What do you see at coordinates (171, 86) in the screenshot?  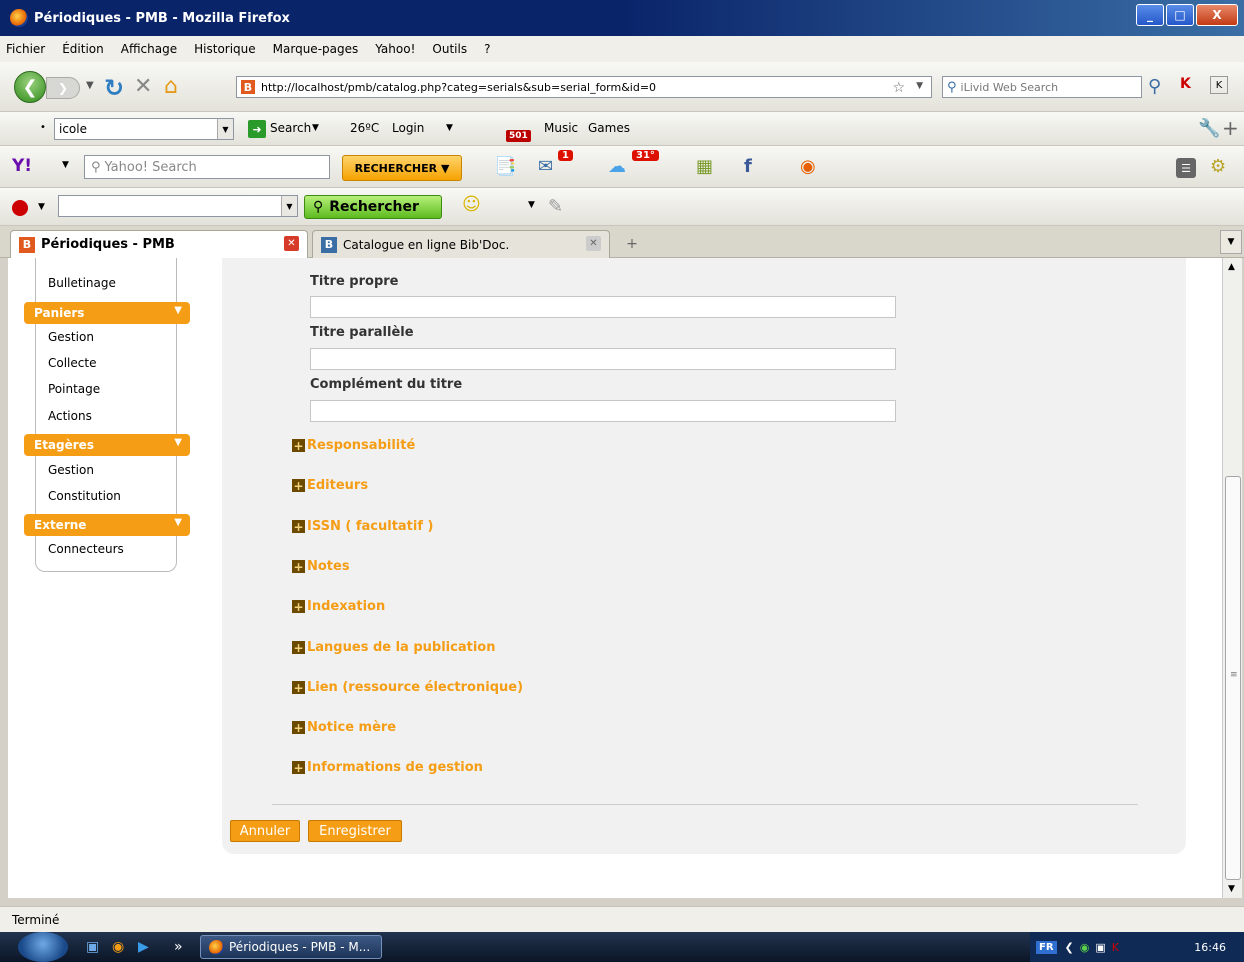 I see `home-icon: ⌂` at bounding box center [171, 86].